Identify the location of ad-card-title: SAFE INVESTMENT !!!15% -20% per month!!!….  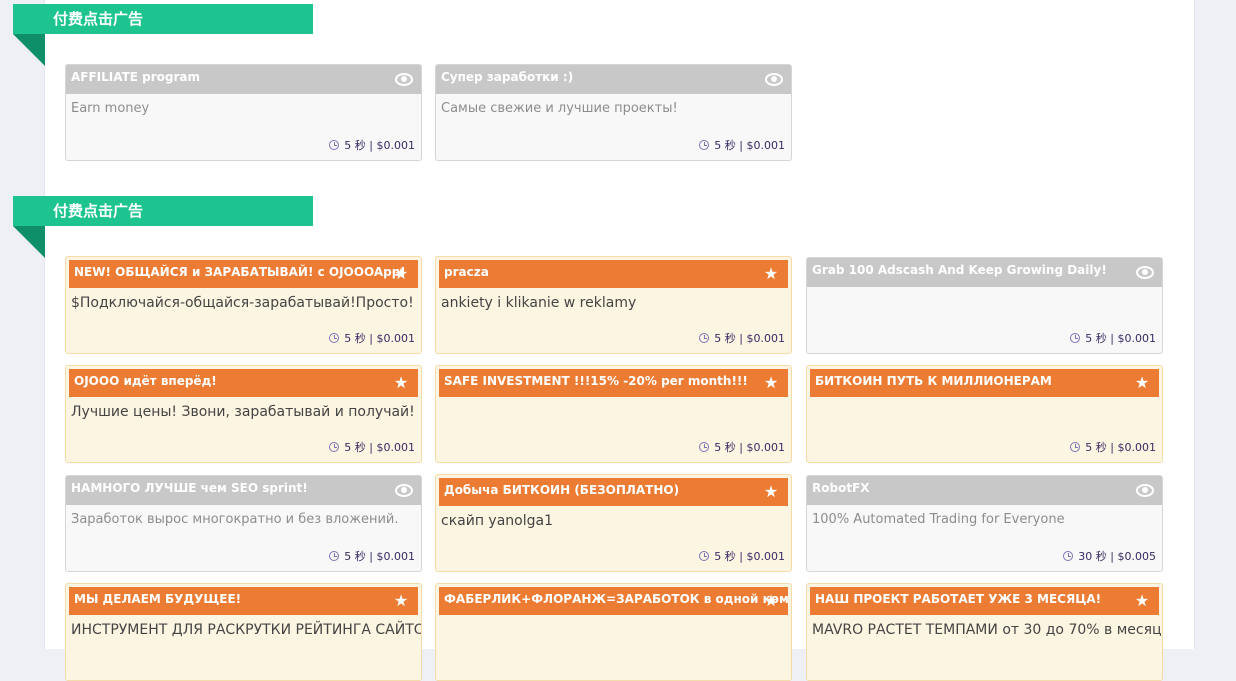
(613, 383).